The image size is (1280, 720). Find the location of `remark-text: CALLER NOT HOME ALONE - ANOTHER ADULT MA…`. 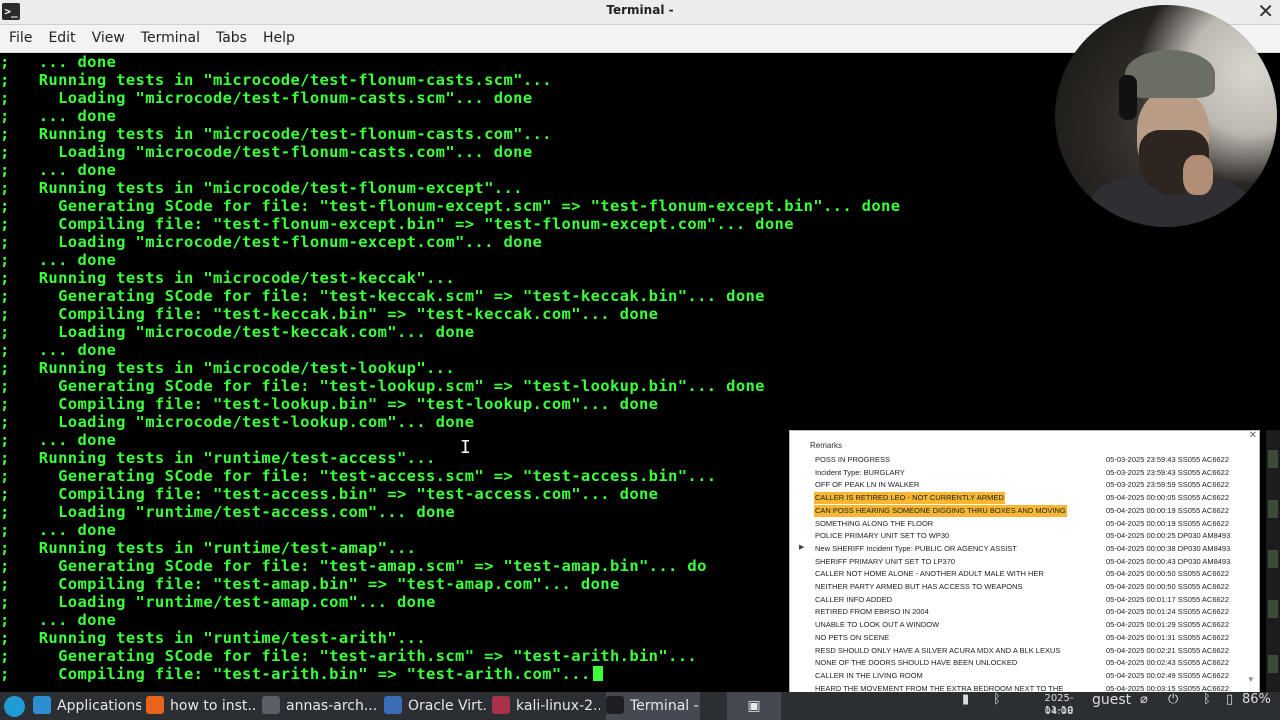

remark-text: CALLER NOT HOME ALONE - ANOTHER ADULT MA… is located at coordinates (929, 574).